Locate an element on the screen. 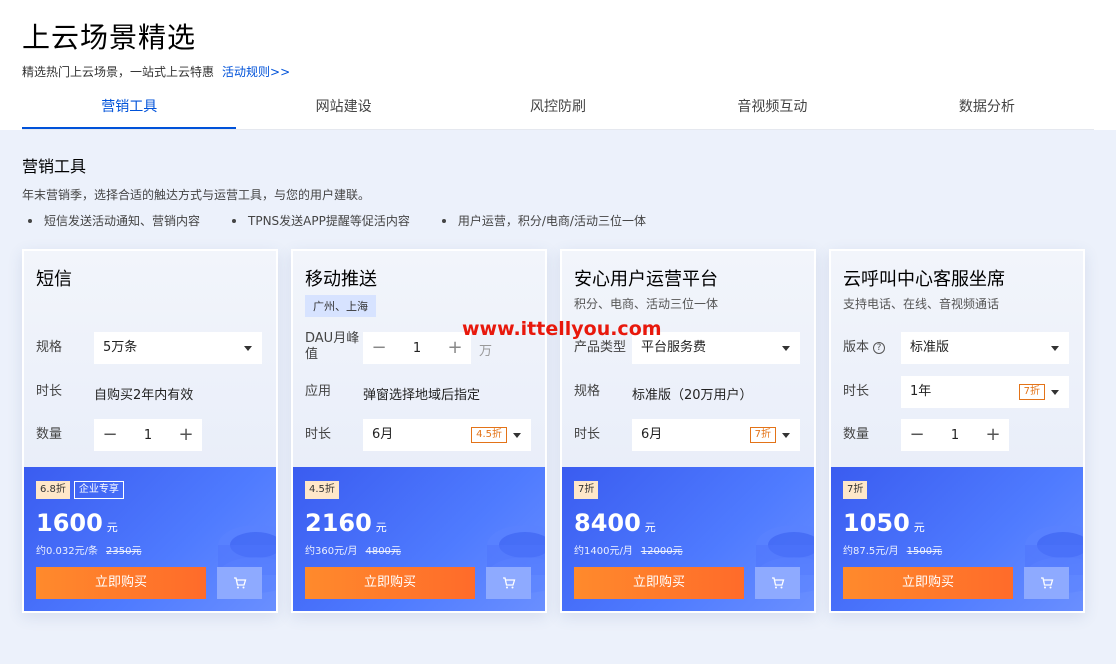 The image size is (1116, 664). discount-badge: 4.5折 is located at coordinates (322, 490).